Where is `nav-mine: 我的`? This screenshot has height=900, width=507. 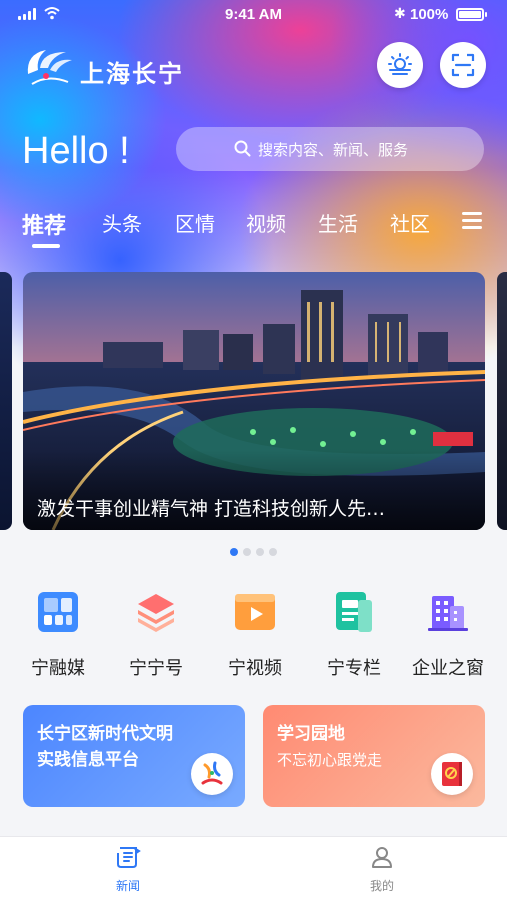
nav-mine: 我的 is located at coordinates (382, 869).